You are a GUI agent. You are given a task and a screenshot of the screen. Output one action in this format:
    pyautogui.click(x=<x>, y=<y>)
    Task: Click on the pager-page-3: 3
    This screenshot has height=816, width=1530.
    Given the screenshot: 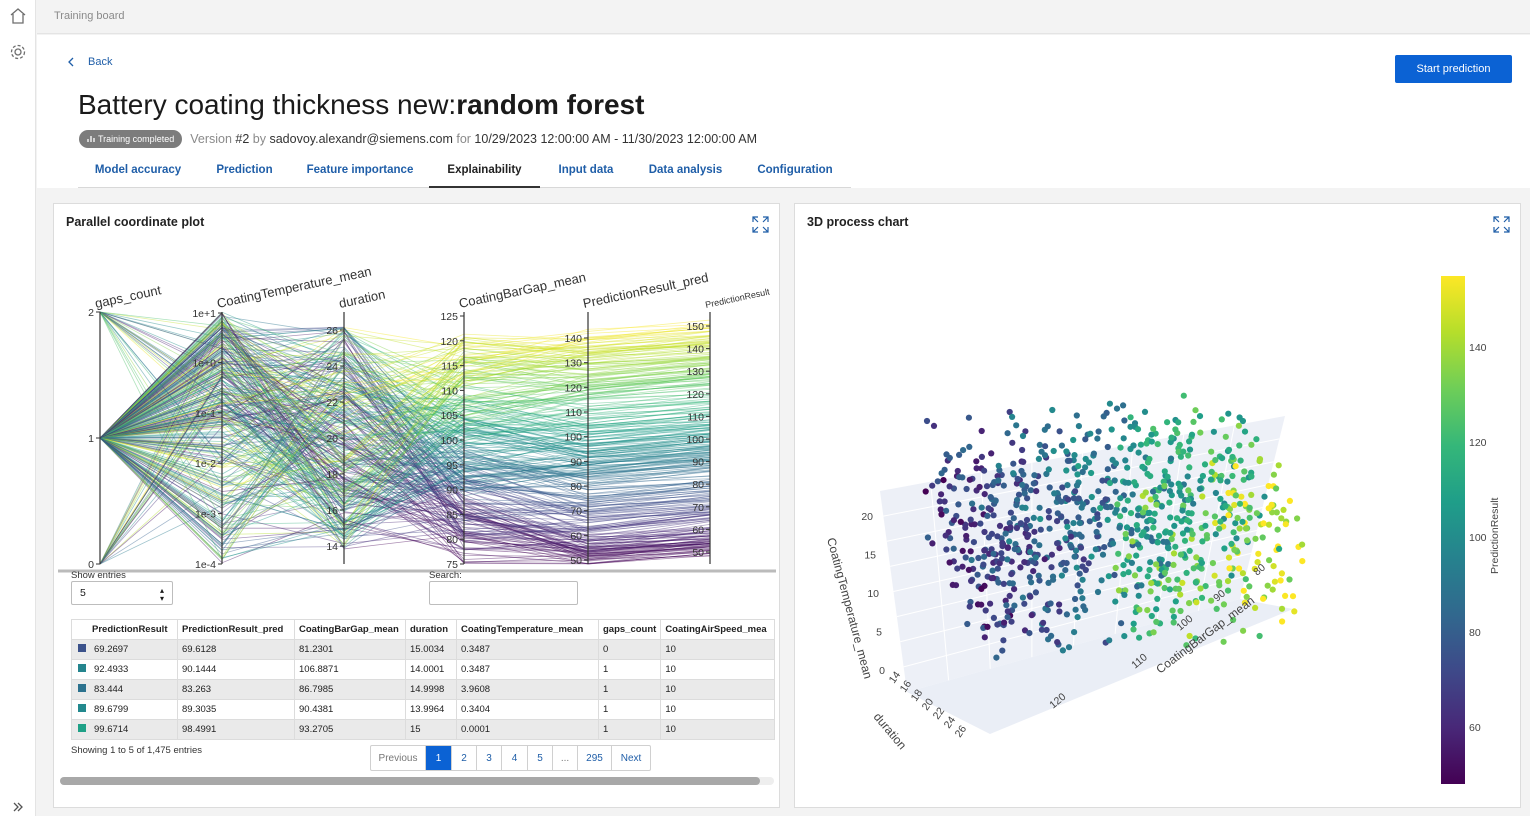 What is the action you would take?
    pyautogui.click(x=489, y=758)
    